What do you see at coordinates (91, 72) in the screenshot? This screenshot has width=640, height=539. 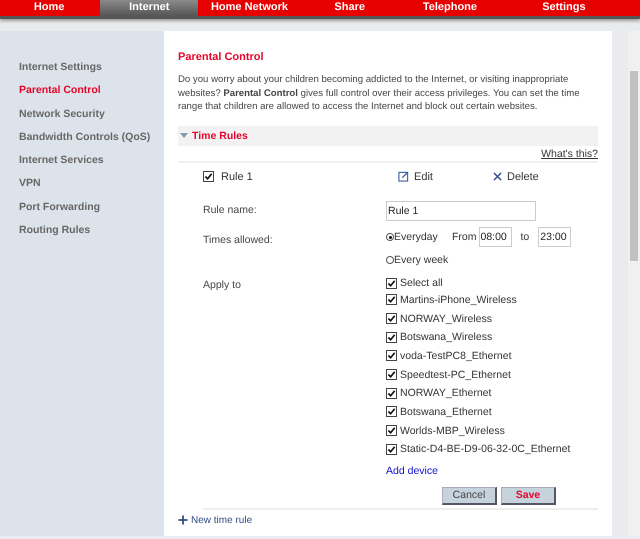 I see `sidebar-item: Internet Settings` at bounding box center [91, 72].